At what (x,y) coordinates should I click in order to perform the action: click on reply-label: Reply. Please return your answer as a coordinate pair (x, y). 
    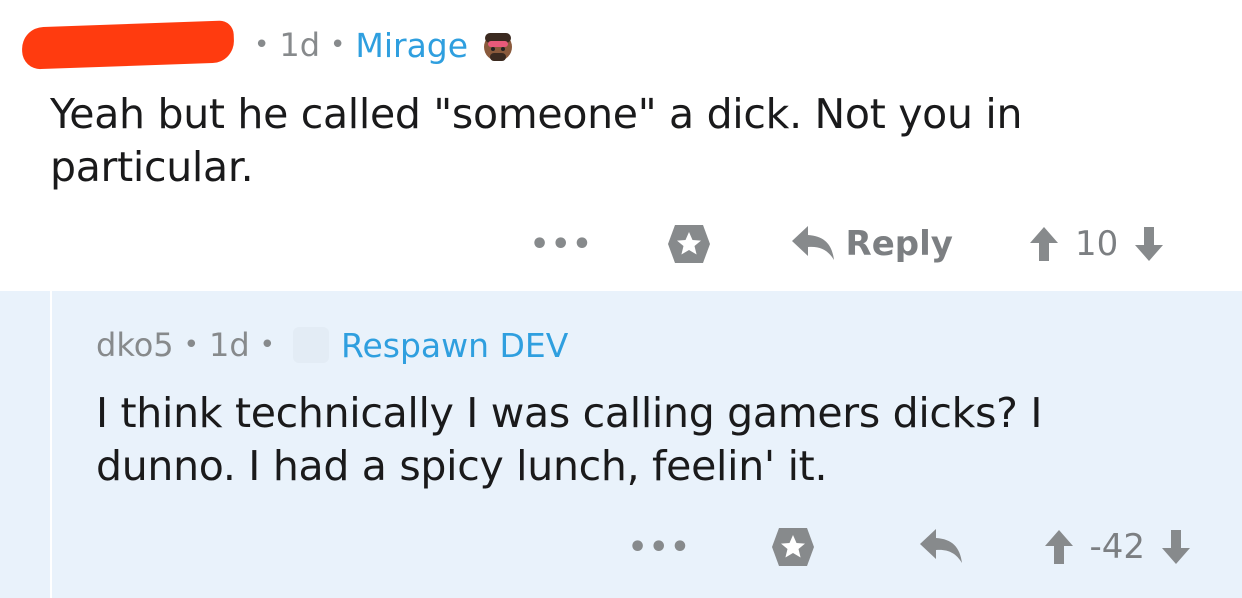
    Looking at the image, I should click on (899, 244).